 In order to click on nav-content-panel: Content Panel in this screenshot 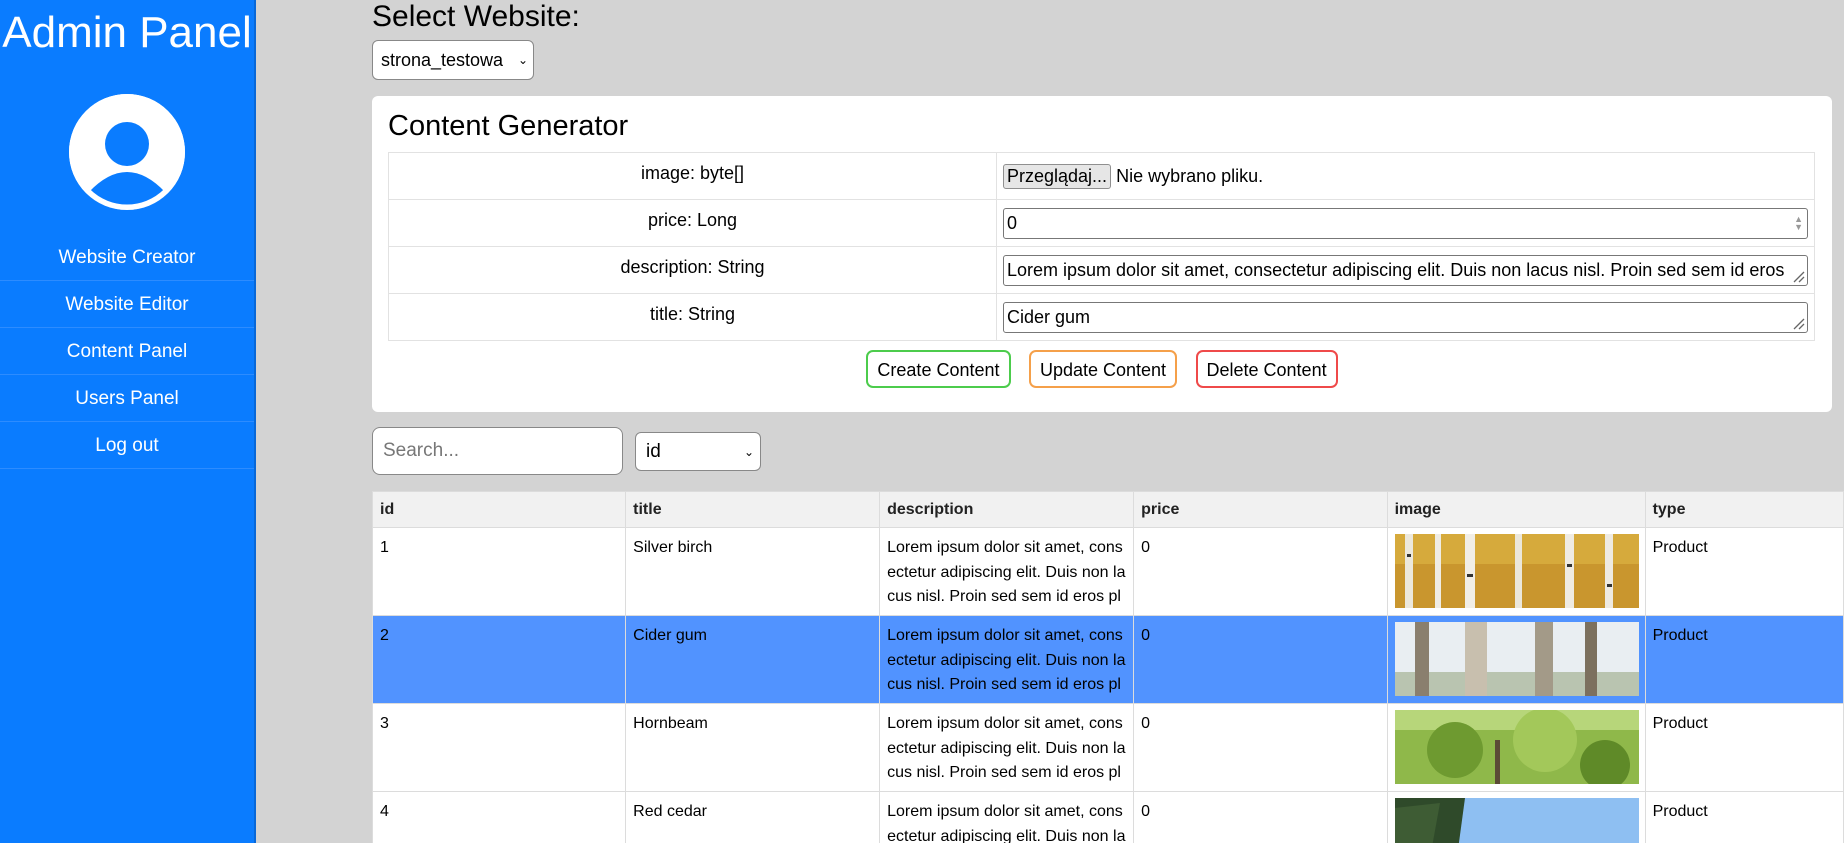, I will do `click(127, 351)`.